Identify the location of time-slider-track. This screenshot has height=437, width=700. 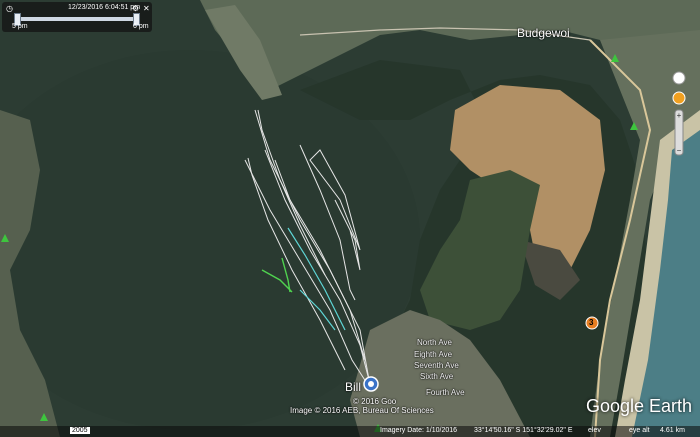
(77, 19).